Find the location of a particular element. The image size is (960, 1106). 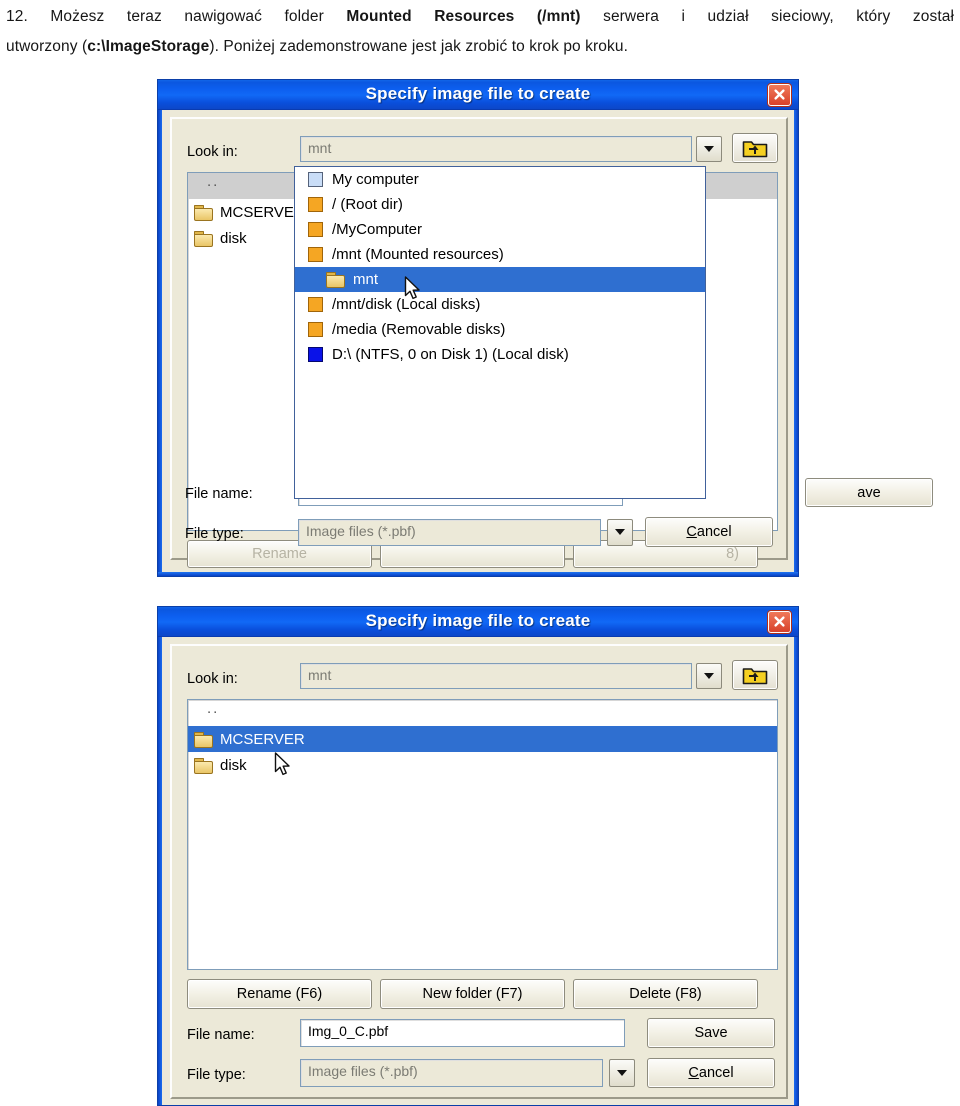

intro-imagestorage-bold: c:\ImageStorage is located at coordinates (148, 46).